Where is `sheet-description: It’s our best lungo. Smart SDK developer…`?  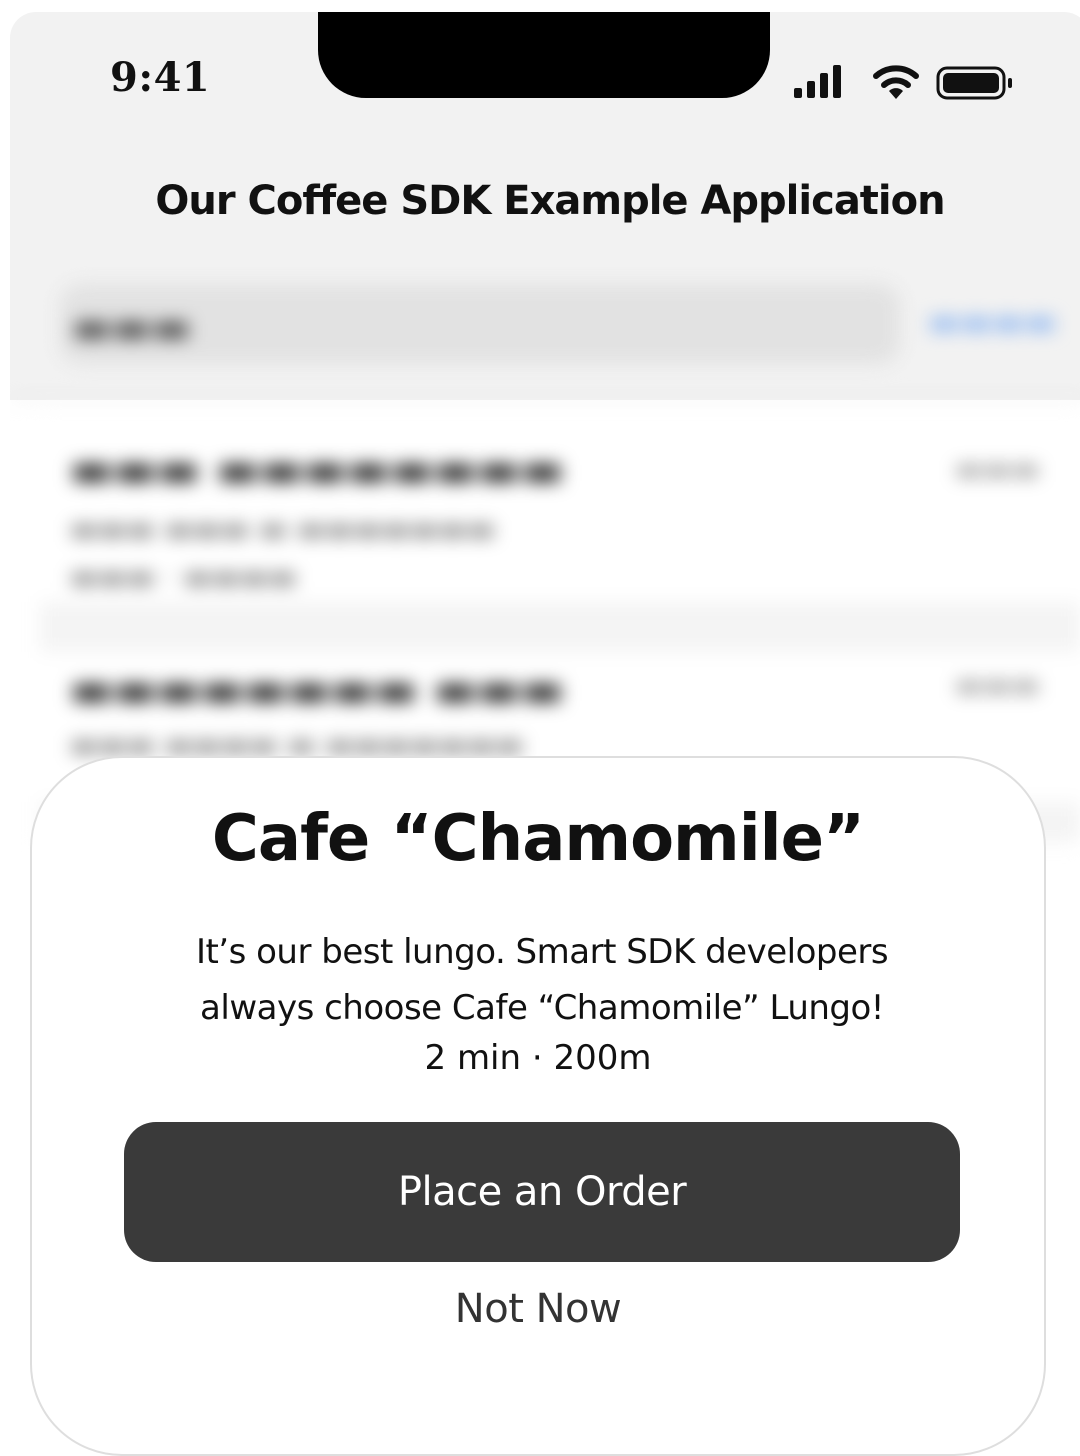
sheet-description: It’s our best lungo. Smart SDK developer… is located at coordinates (542, 980).